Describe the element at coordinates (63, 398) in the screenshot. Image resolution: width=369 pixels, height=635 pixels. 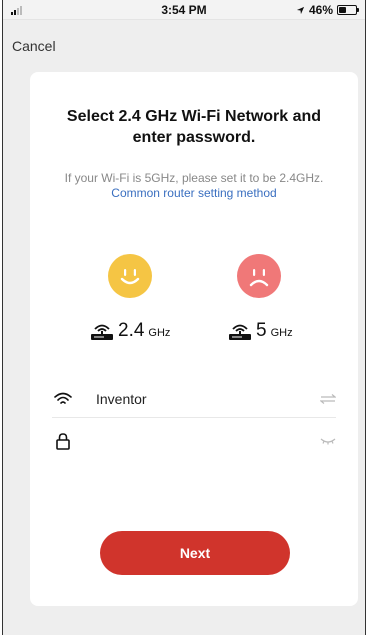
I see `wifi-icon` at that location.